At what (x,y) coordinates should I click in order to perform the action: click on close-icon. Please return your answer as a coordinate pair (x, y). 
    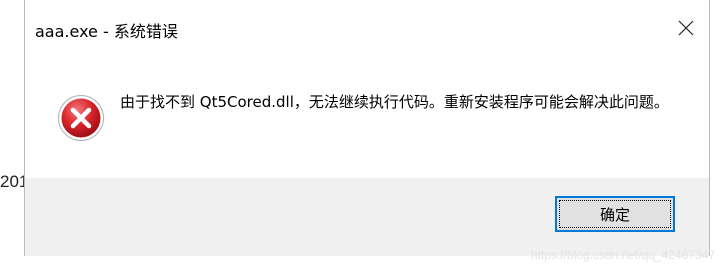
    Looking at the image, I should click on (686, 28).